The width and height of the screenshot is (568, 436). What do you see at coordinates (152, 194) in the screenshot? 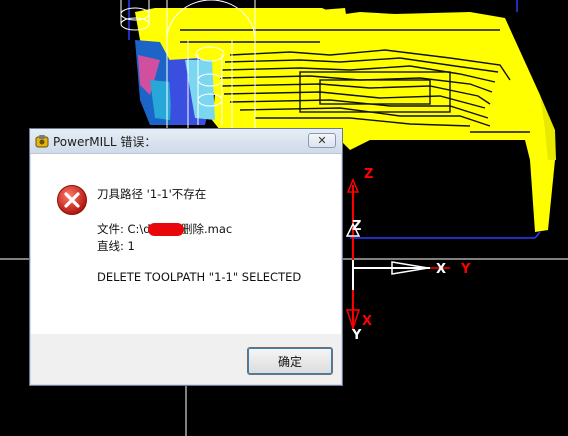
I see `error-message-title: 刀具路径 '1-1'不存在` at bounding box center [152, 194].